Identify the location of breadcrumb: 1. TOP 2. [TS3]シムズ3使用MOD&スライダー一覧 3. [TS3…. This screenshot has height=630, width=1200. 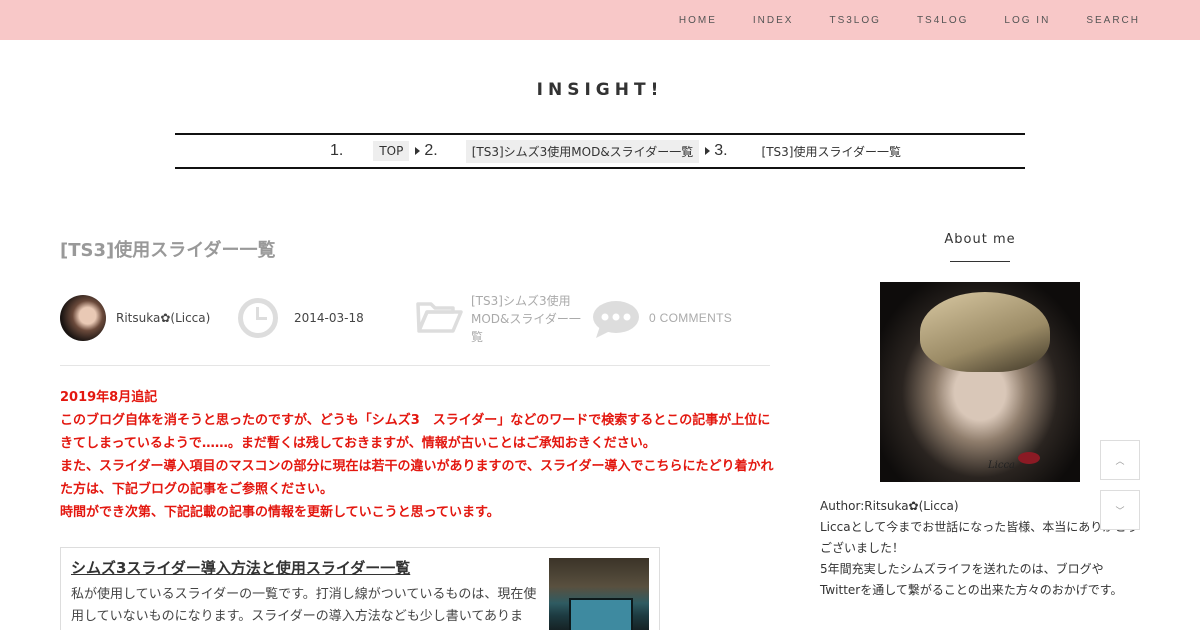
(600, 151).